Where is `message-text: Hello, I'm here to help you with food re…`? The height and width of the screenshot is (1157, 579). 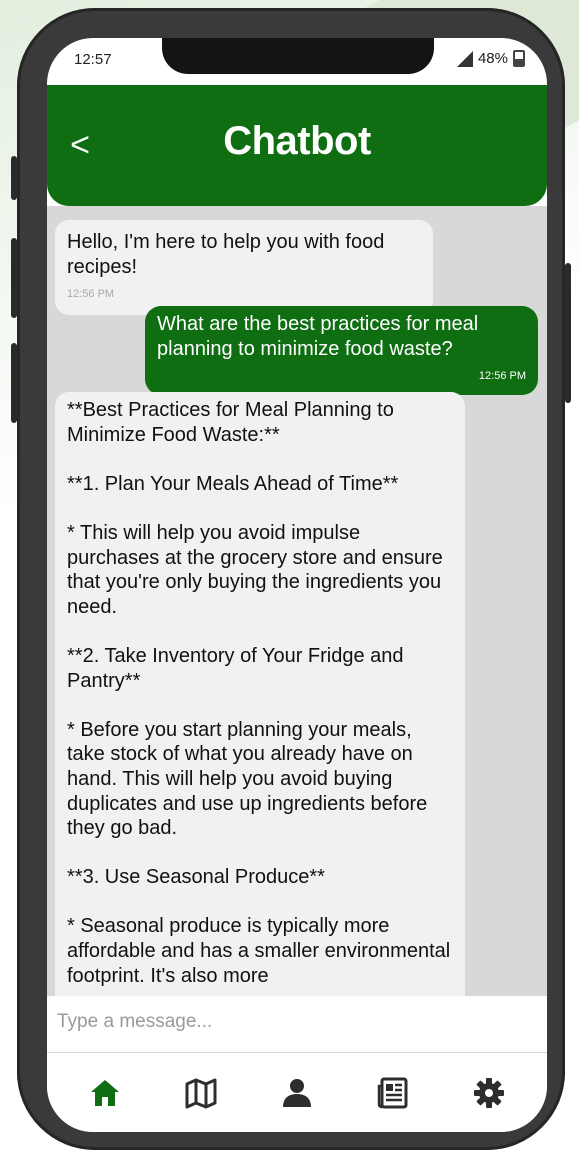
message-text: Hello, I'm here to help you with food re… is located at coordinates (228, 254).